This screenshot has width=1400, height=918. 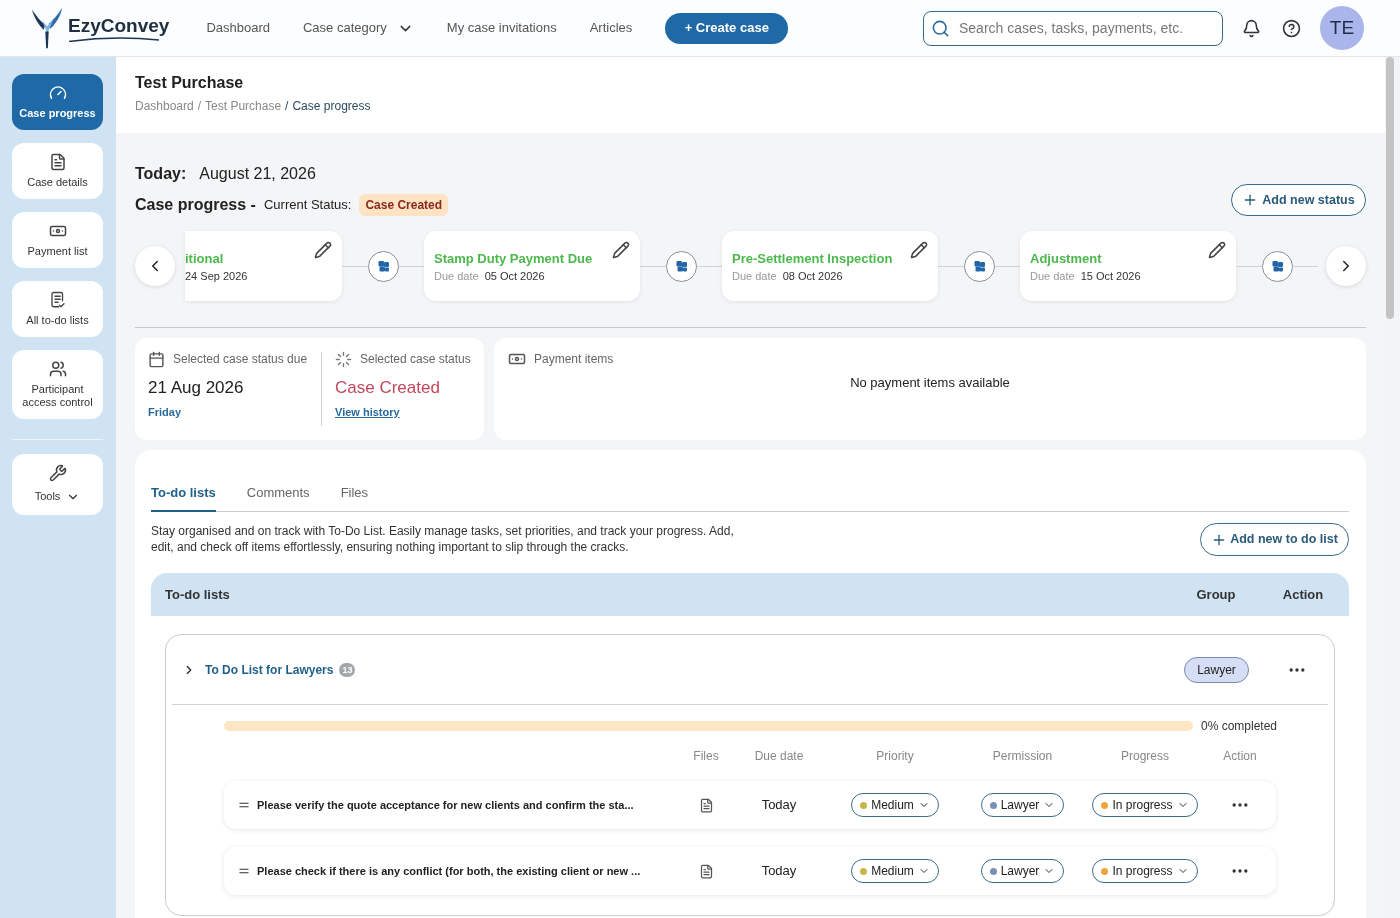 What do you see at coordinates (195, 205) in the screenshot?
I see `section-title: Case progress -` at bounding box center [195, 205].